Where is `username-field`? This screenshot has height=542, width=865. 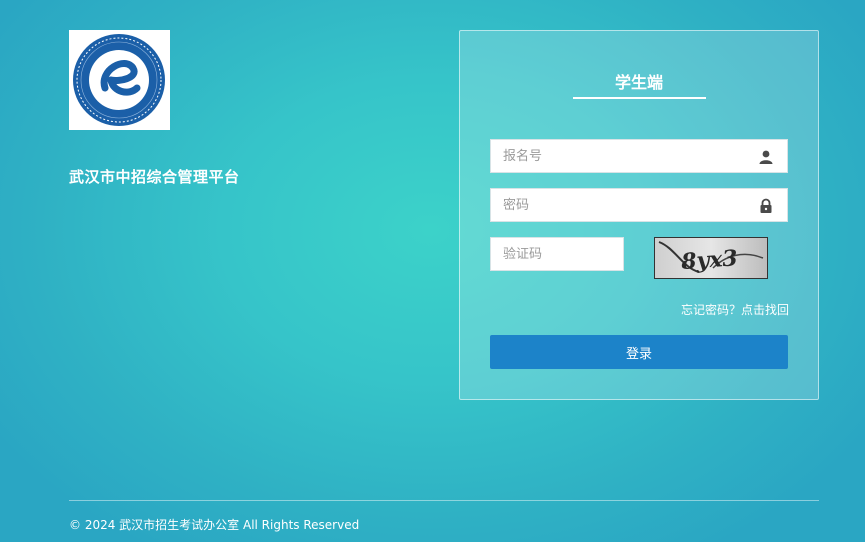
username-field is located at coordinates (639, 156).